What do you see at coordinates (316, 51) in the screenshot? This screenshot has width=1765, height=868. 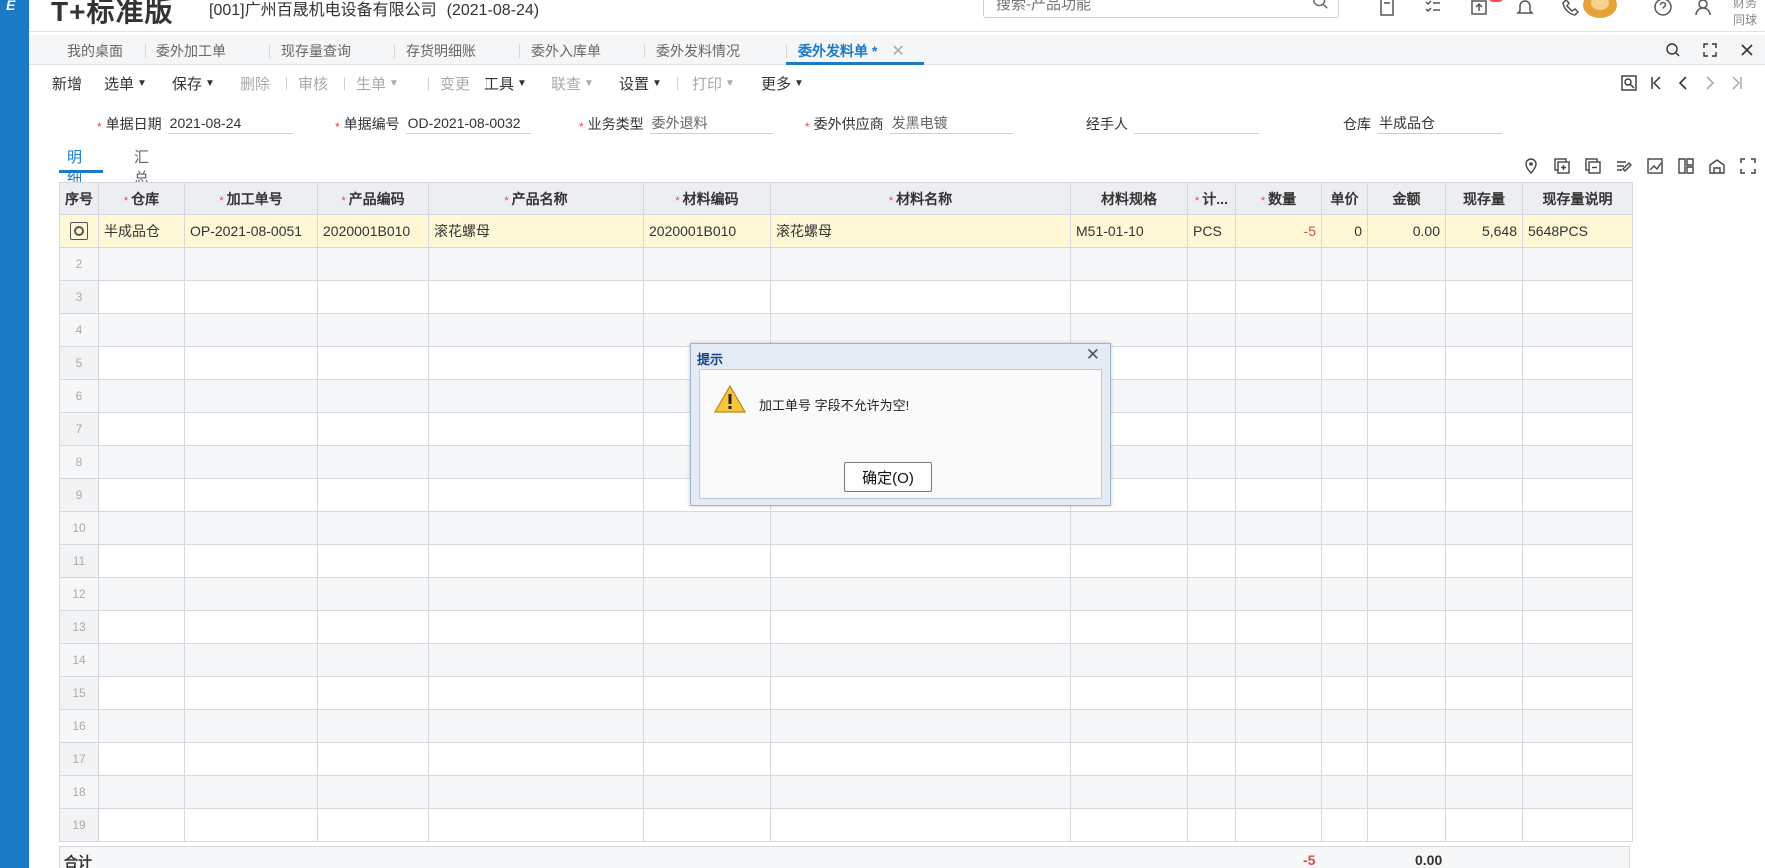 I see `tab-stock-query: 现存量查询` at bounding box center [316, 51].